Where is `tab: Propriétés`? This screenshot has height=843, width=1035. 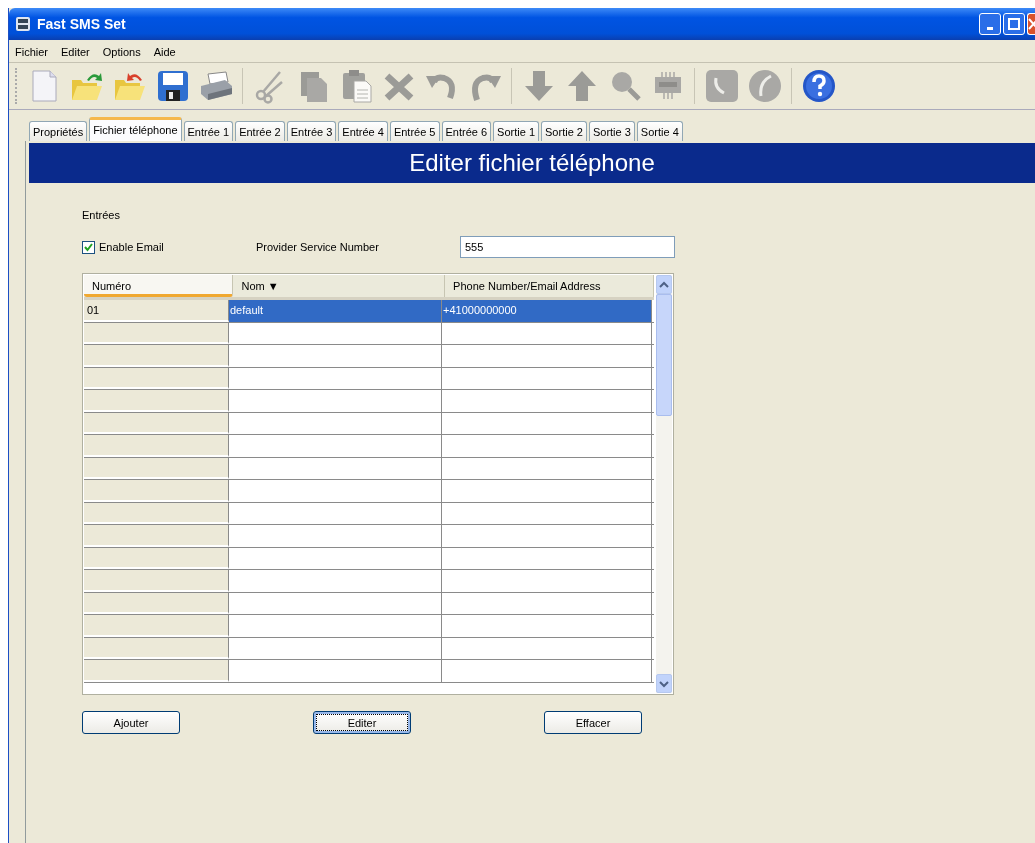
tab: Propriétés is located at coordinates (58, 131).